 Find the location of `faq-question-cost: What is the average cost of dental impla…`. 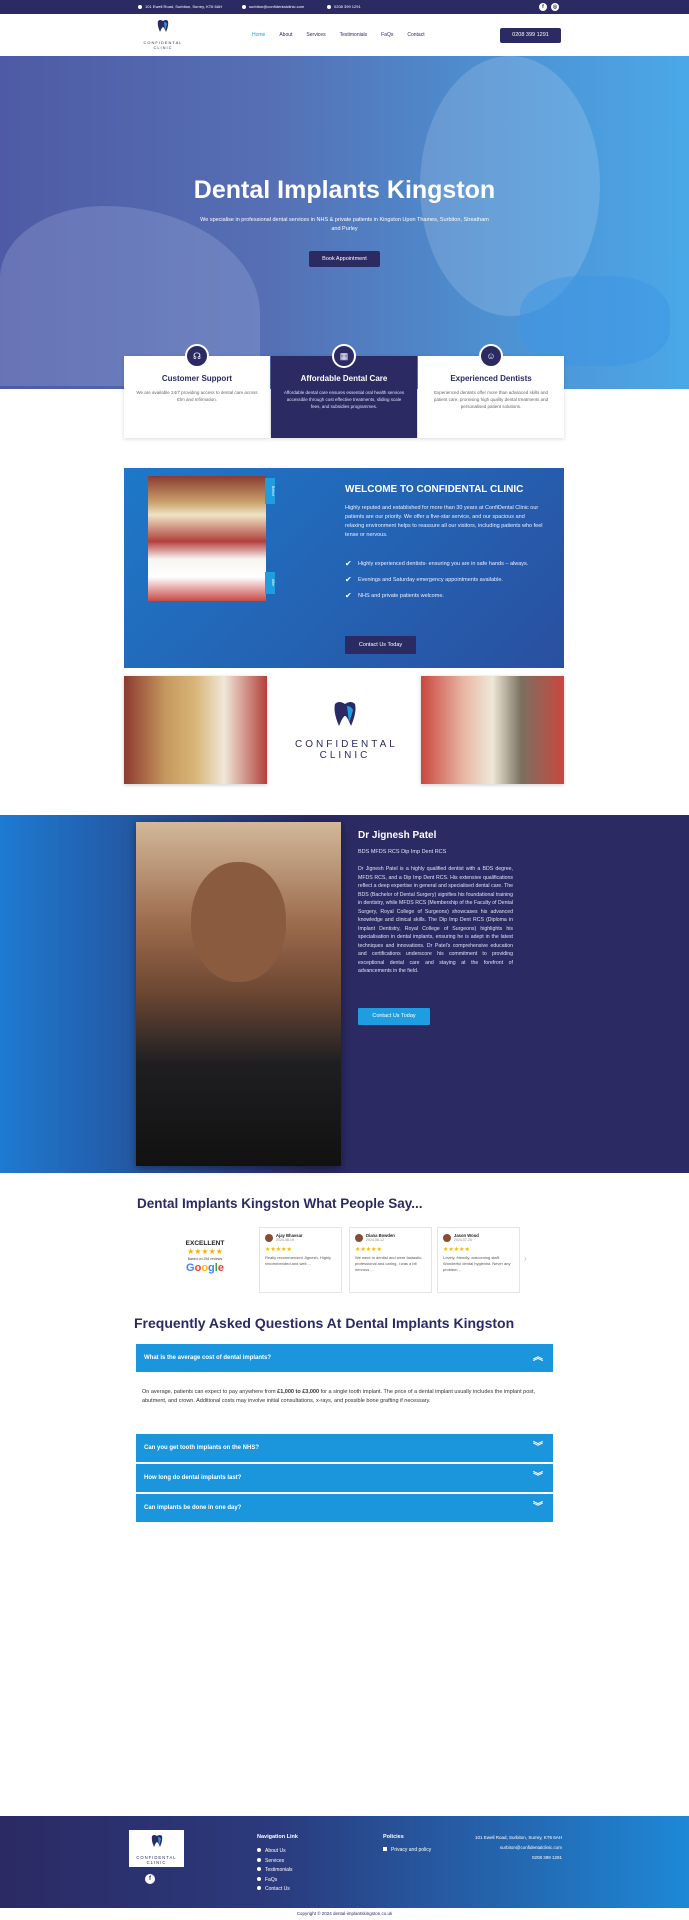

faq-question-cost: What is the average cost of dental impla… is located at coordinates (344, 1358).